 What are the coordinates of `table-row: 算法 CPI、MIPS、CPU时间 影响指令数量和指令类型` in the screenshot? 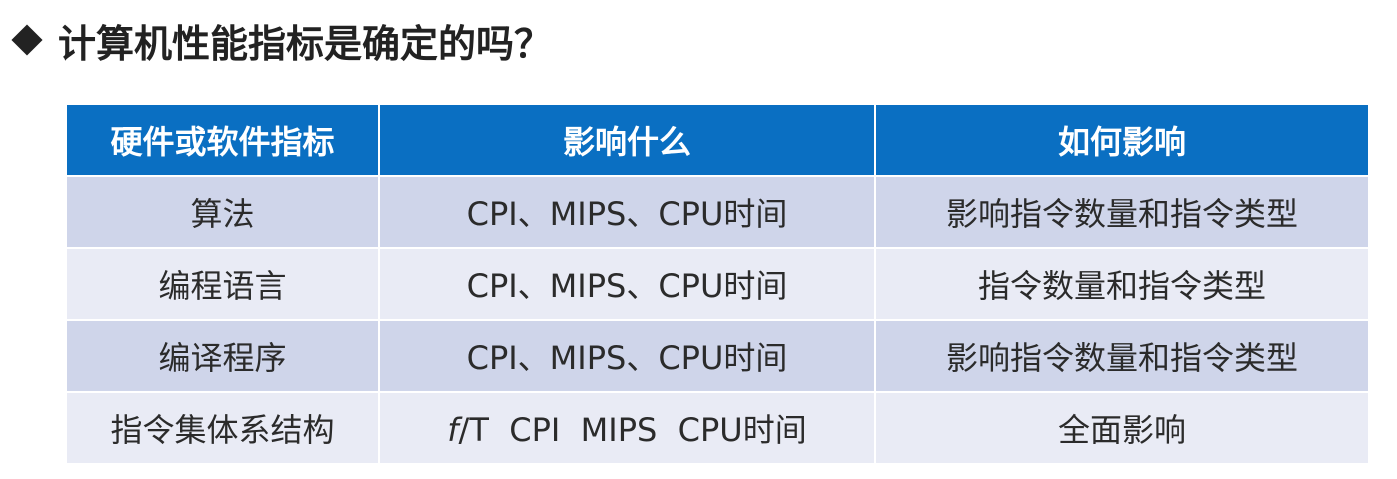 It's located at (717, 212).